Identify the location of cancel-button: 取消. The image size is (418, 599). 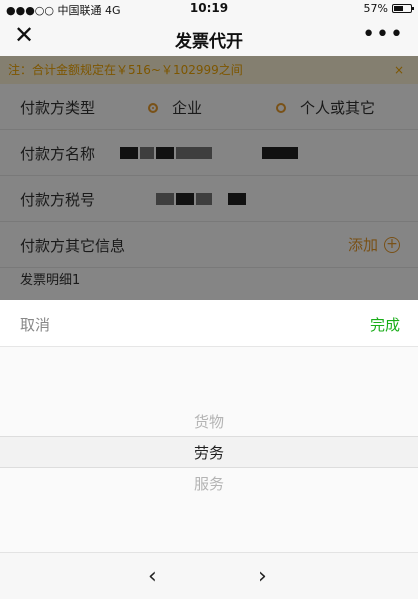
(35, 324).